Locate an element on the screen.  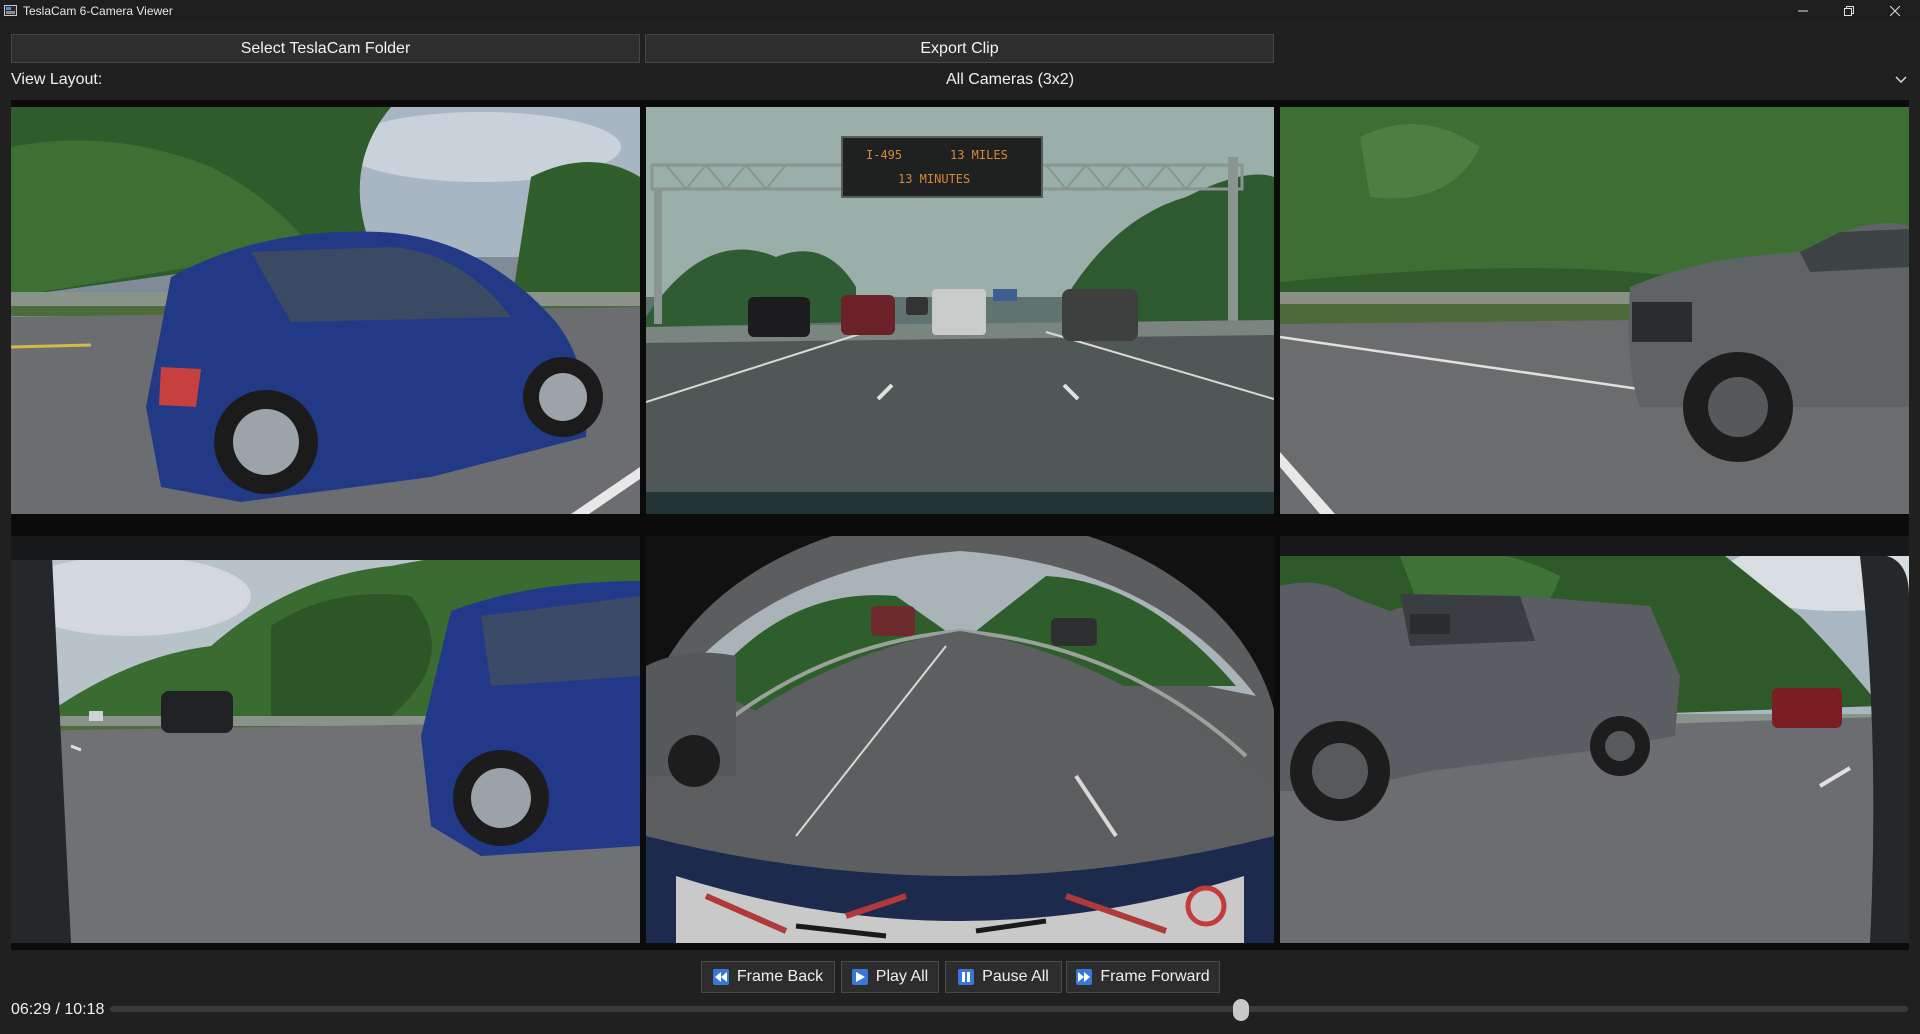
window-title: TeslaCam 6-Camera Viewer is located at coordinates (98, 11).